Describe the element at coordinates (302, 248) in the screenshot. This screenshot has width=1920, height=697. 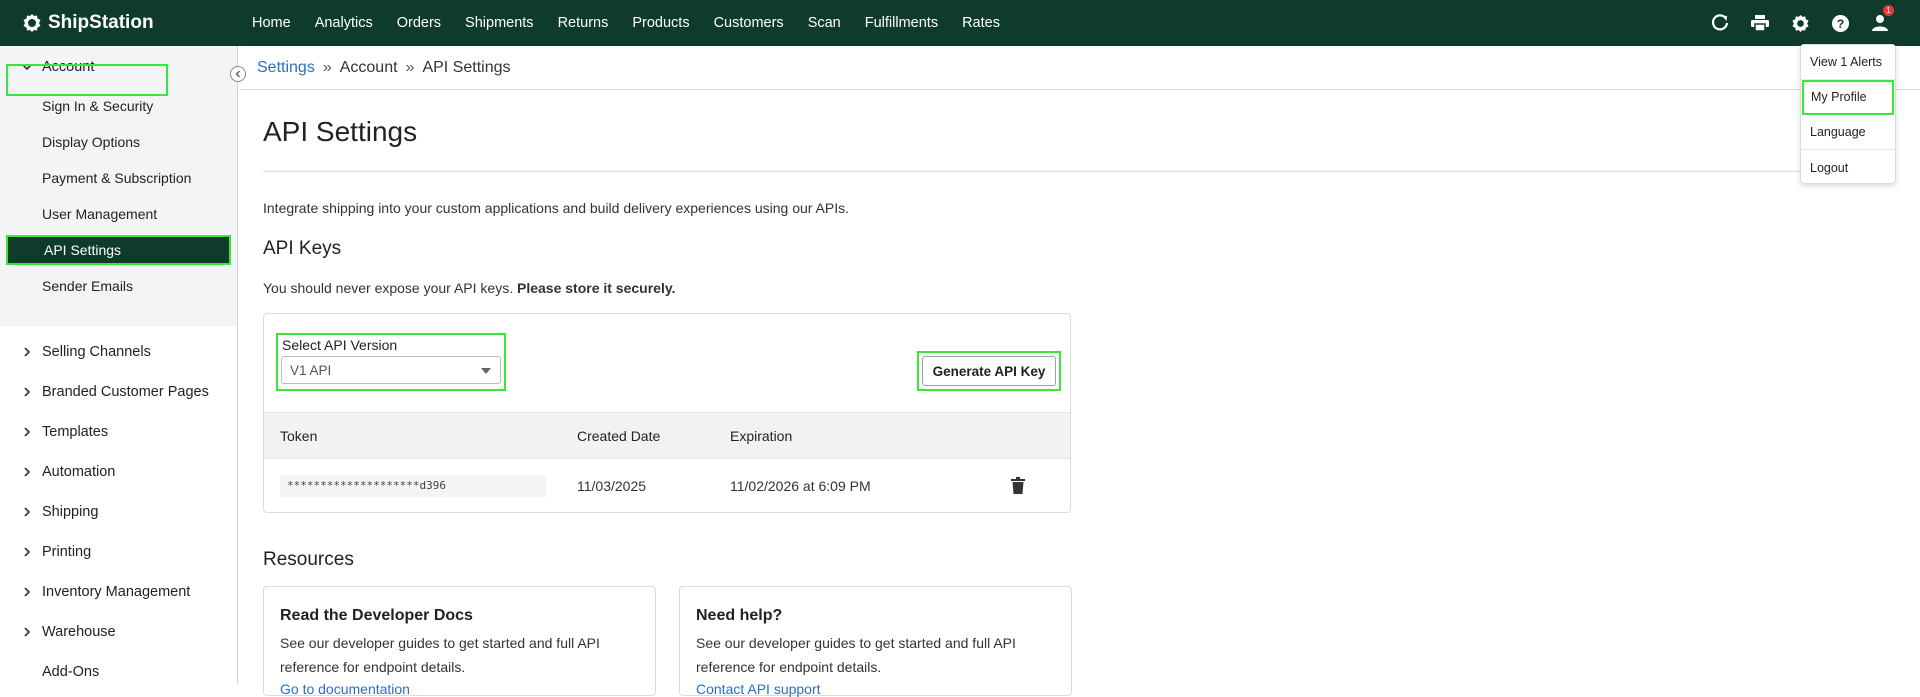
I see `api-keys-heading: API Keys` at that location.